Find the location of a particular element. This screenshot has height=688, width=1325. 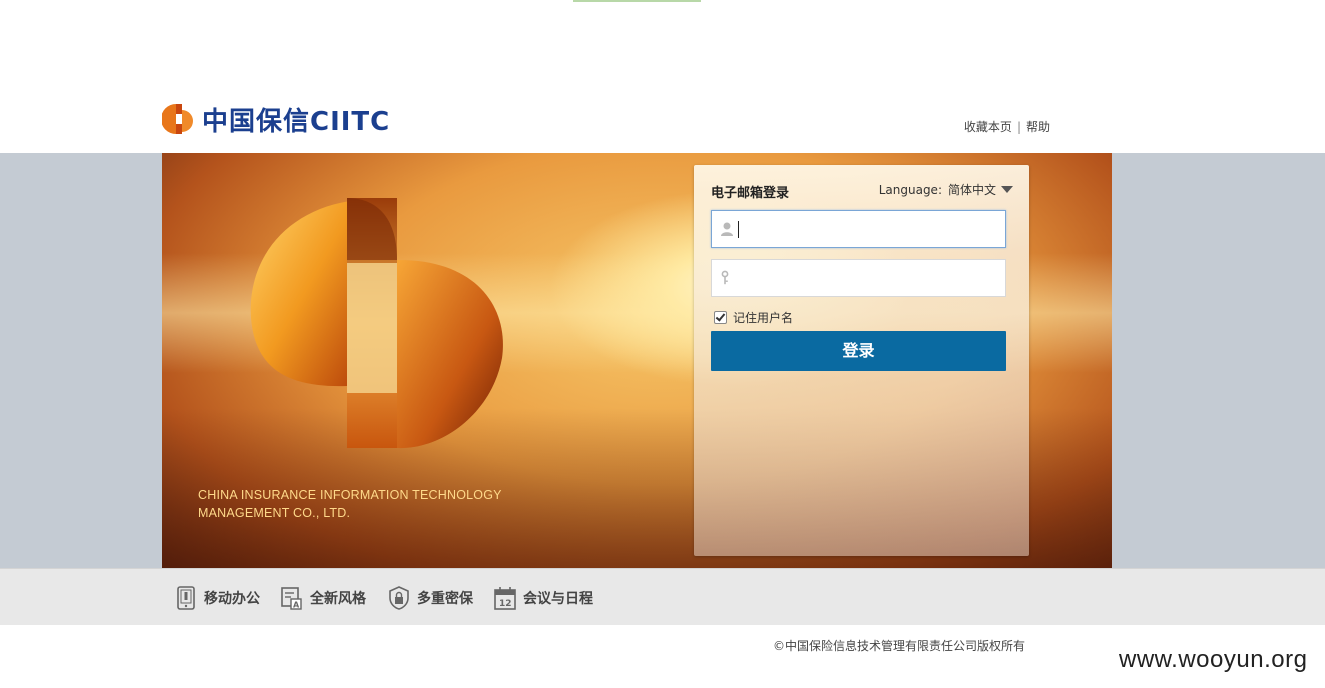

feature-label: 全新风格 is located at coordinates (338, 599).